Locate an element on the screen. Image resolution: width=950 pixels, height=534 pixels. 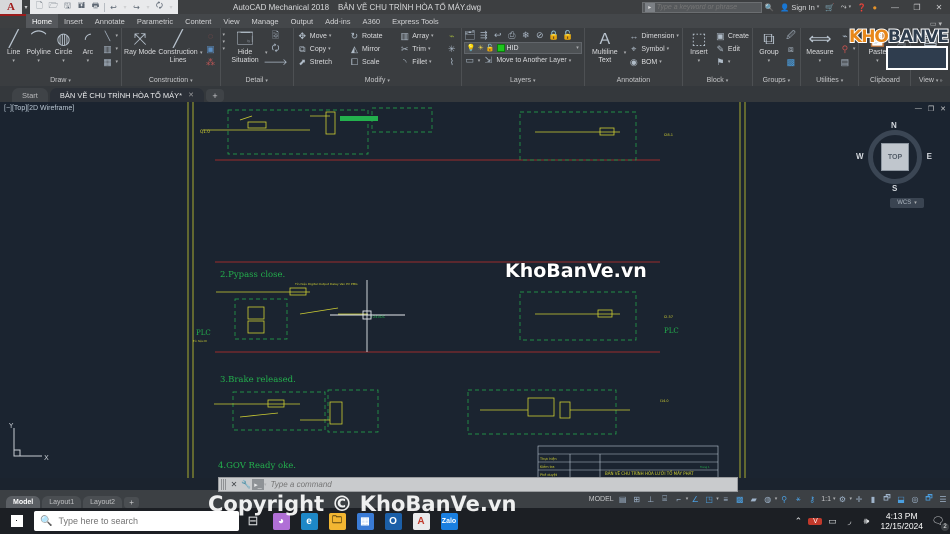
command-close-icon: ✕ is located at coordinates (234, 484).